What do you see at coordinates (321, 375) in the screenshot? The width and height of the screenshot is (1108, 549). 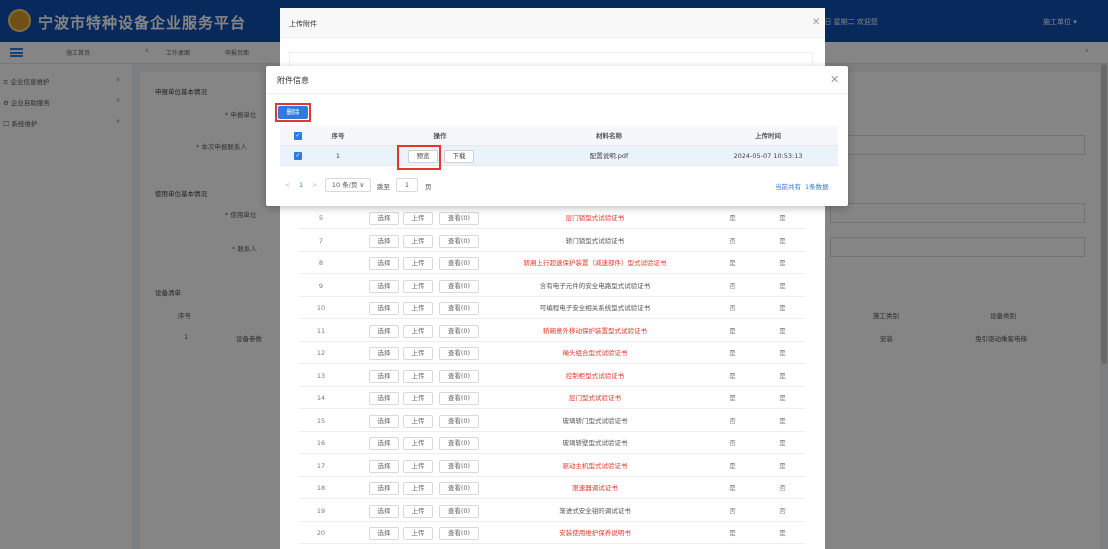 I see `row-seq: 13` at bounding box center [321, 375].